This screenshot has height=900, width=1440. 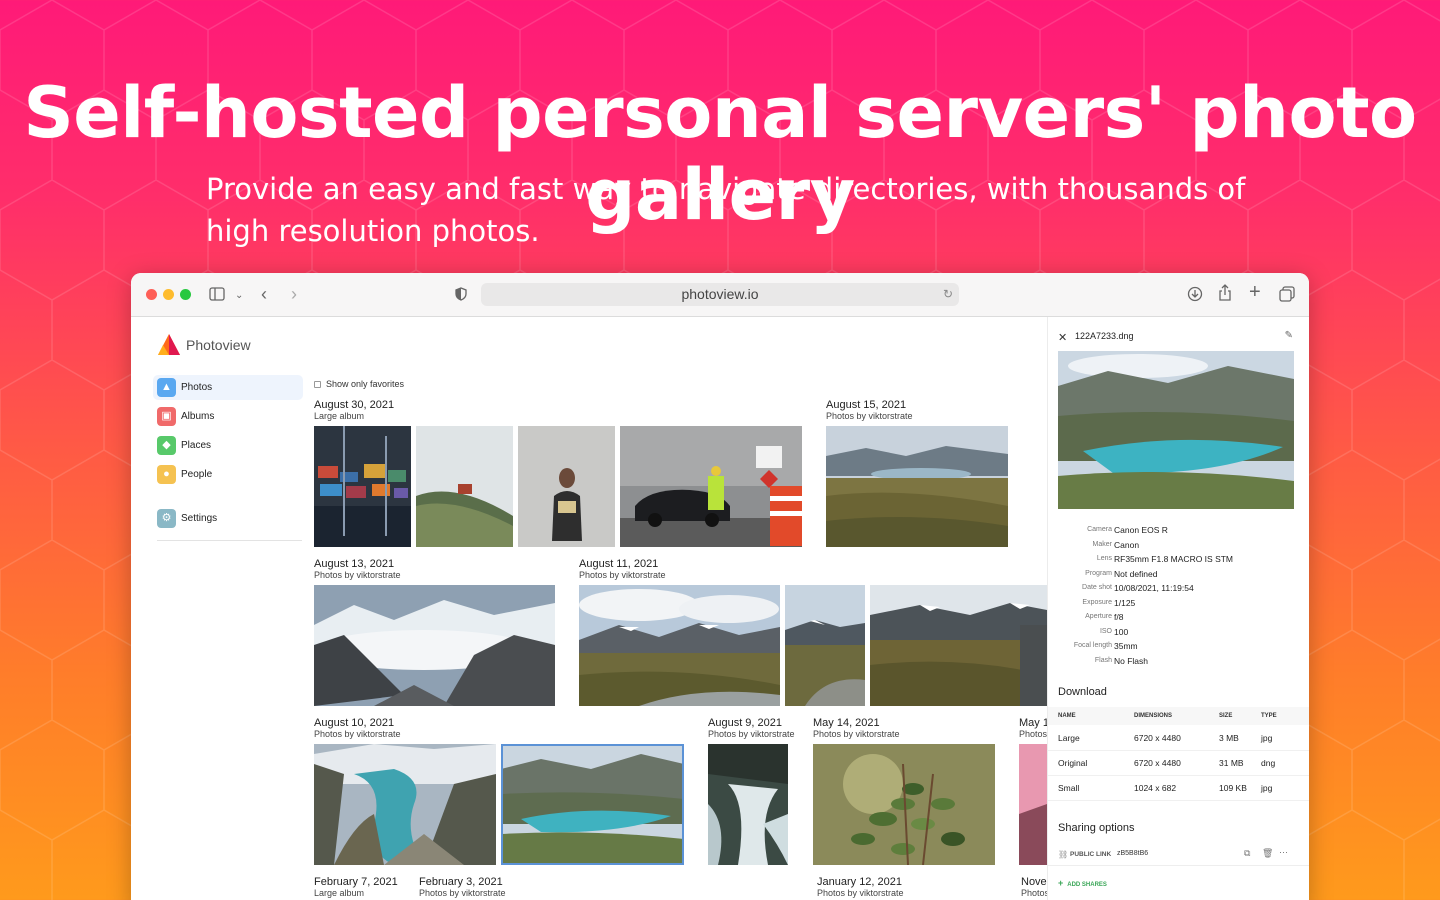 What do you see at coordinates (1229, 738) in the screenshot?
I see `download-size: 3 MB` at bounding box center [1229, 738].